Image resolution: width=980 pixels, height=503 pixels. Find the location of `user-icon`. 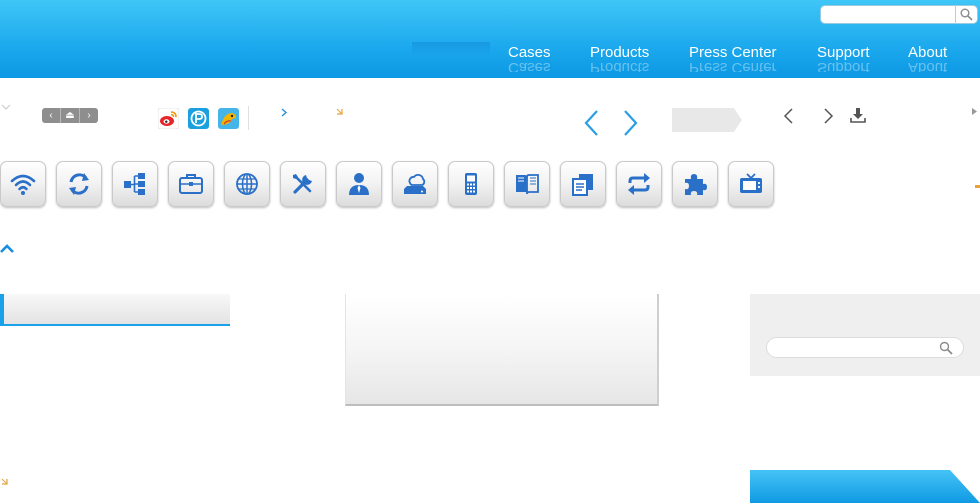

user-icon is located at coordinates (359, 184).